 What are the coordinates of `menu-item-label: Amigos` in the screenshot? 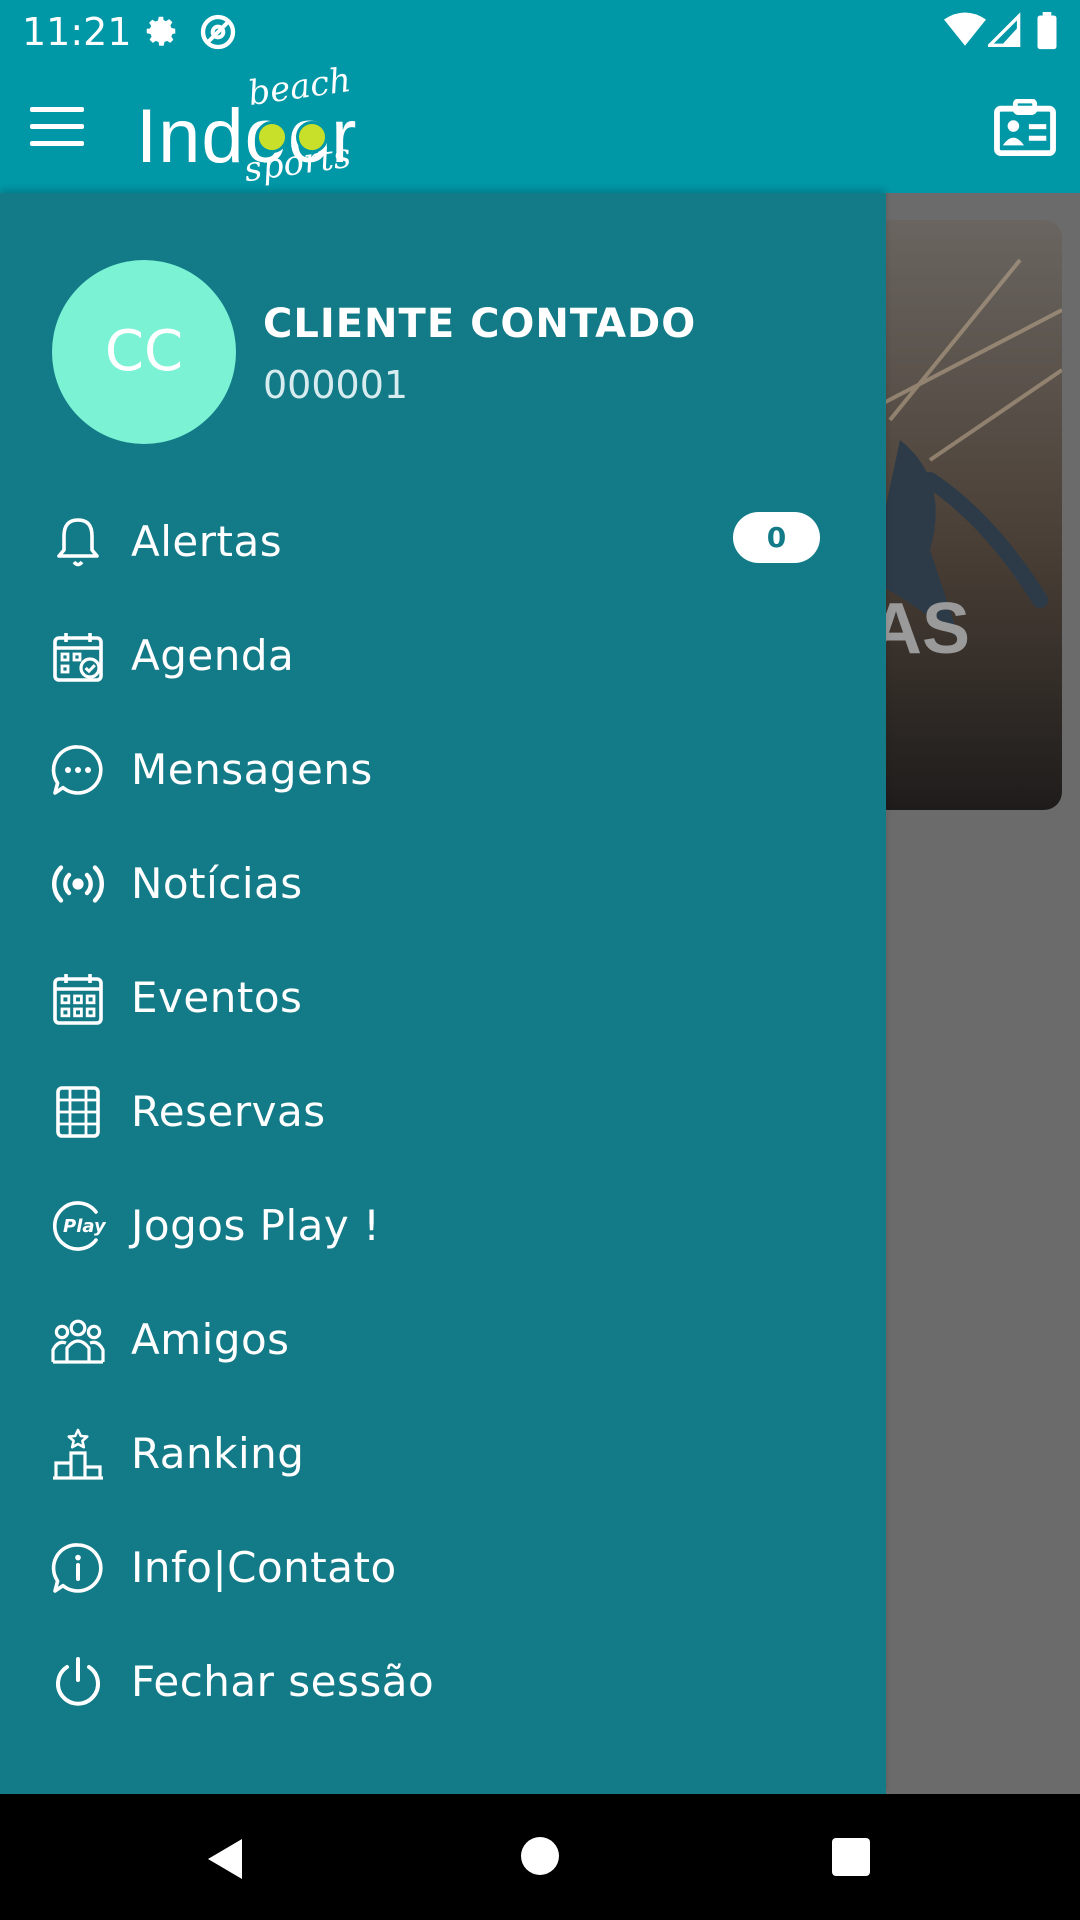 It's located at (210, 1339).